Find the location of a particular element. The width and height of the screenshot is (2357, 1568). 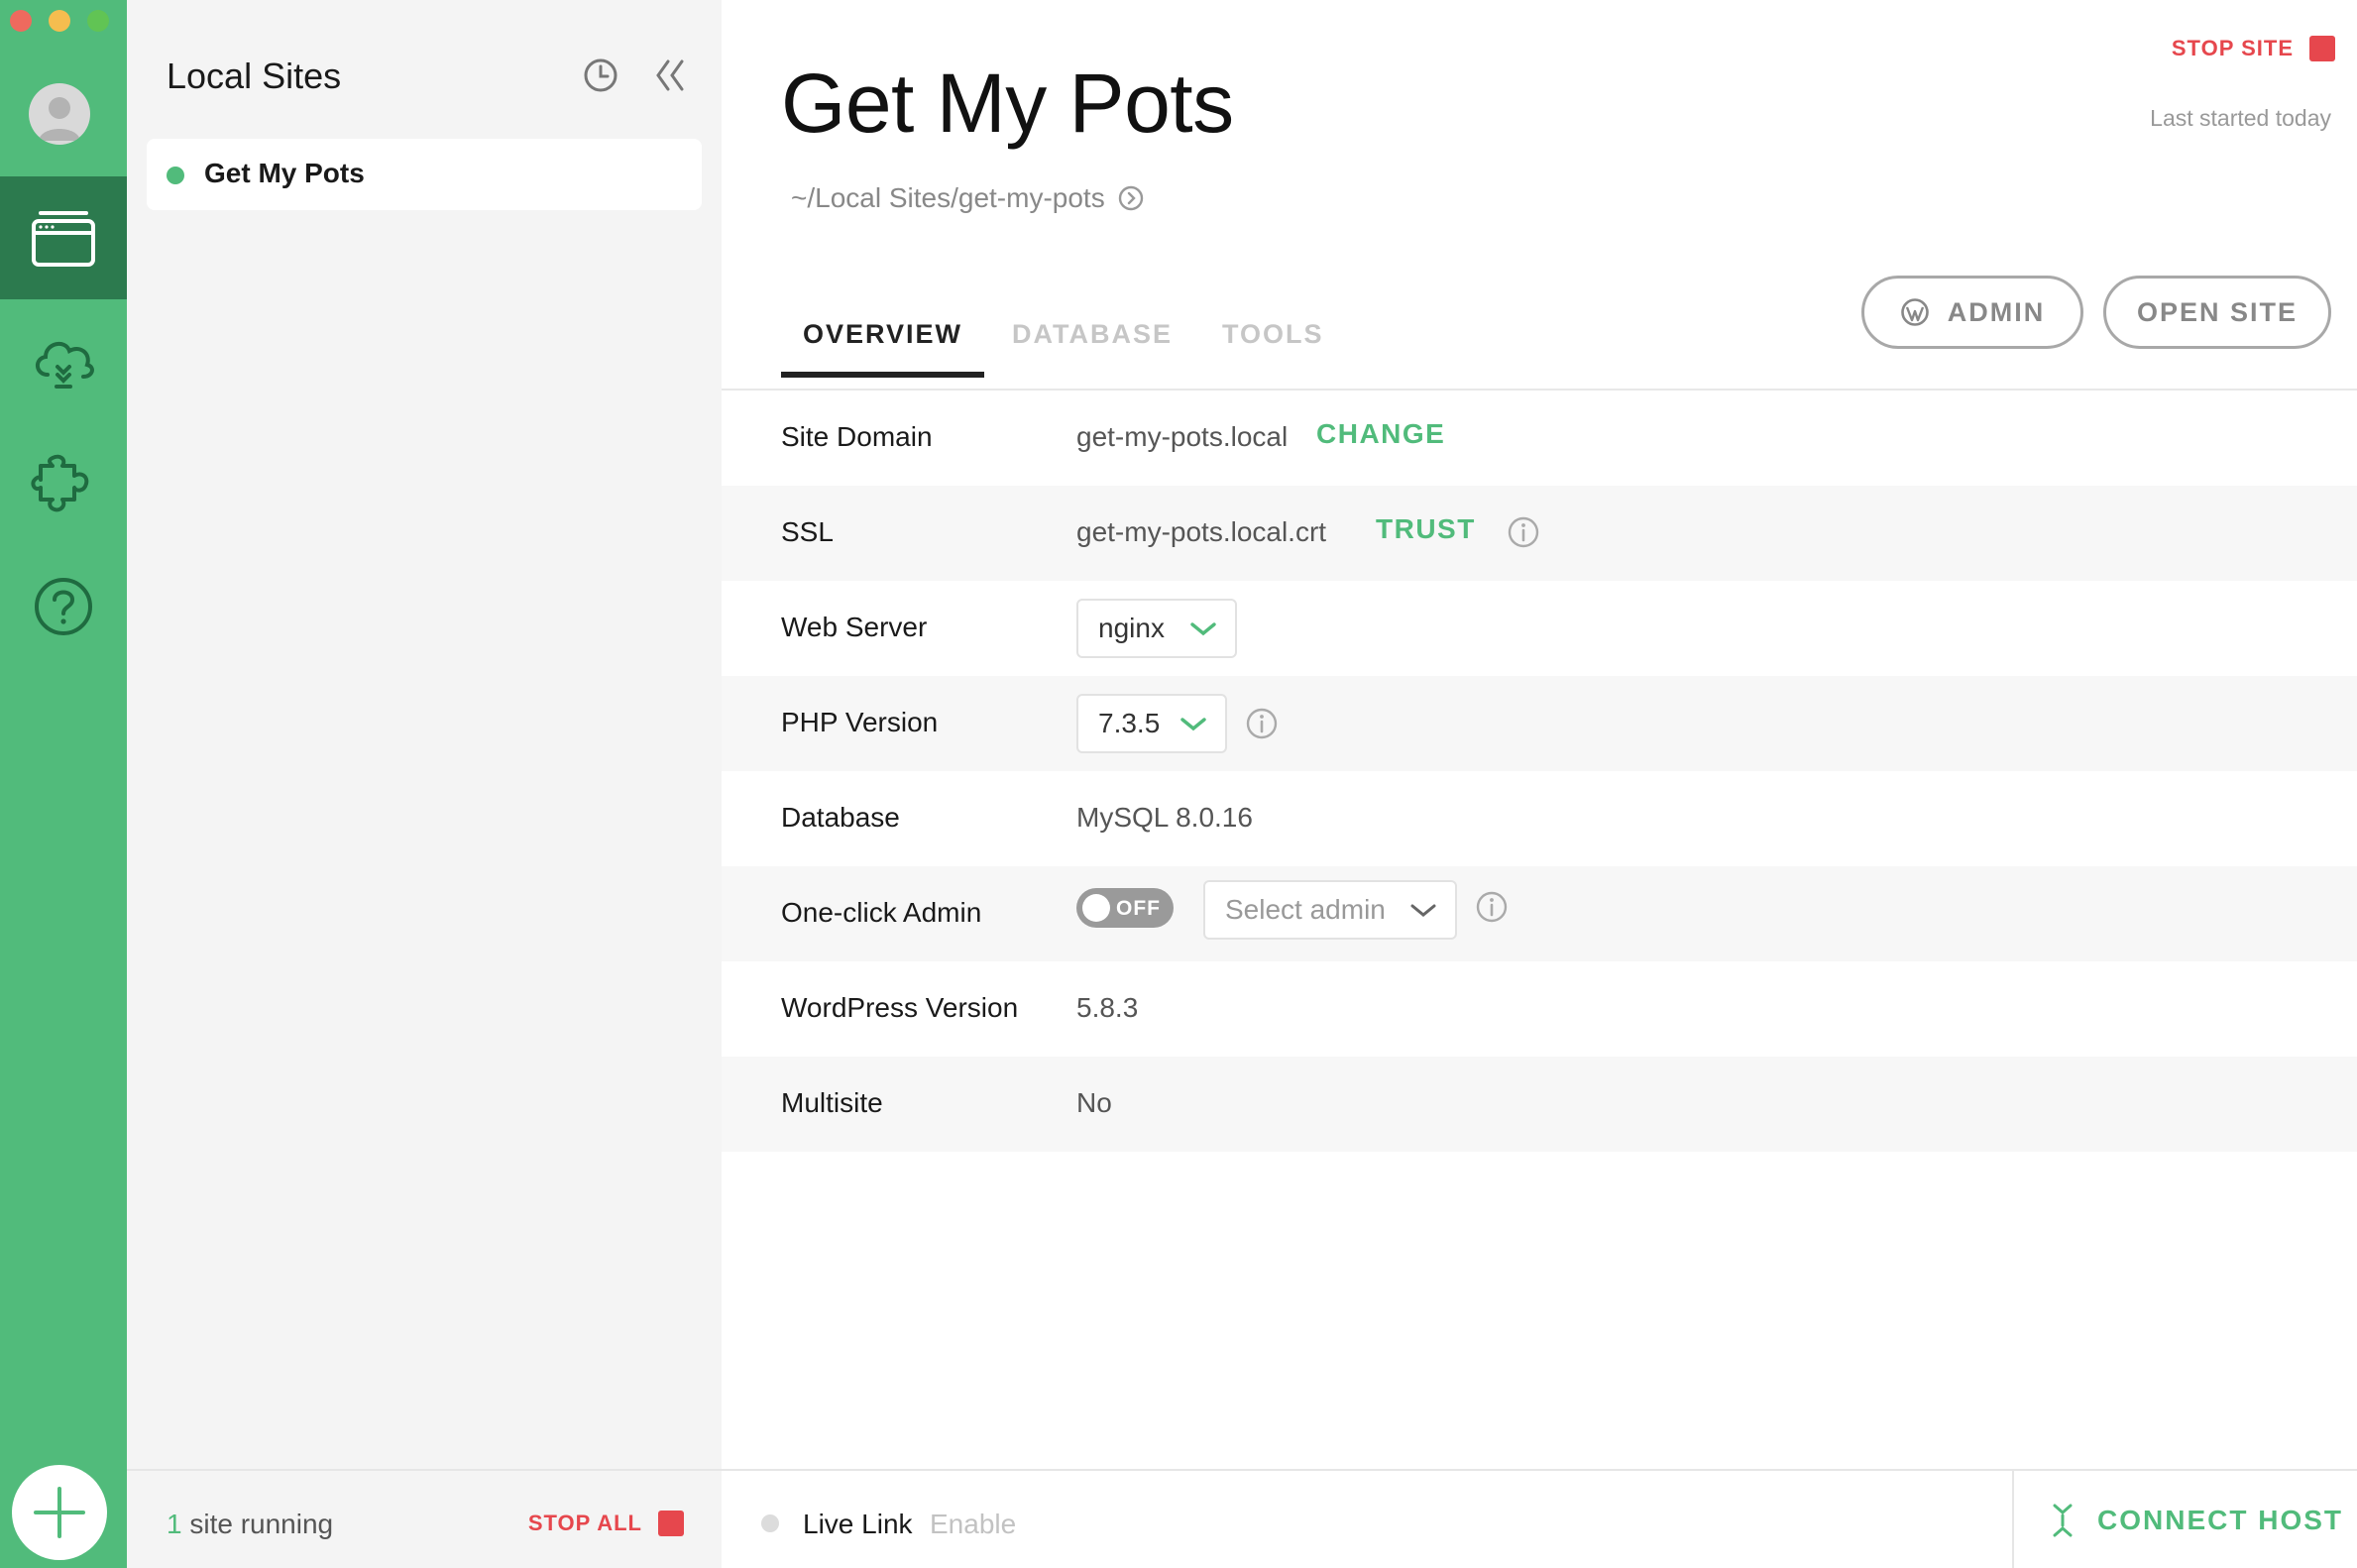

ssl-row: SSL get-my-pots.local.crt TRUST is located at coordinates (1539, 533).